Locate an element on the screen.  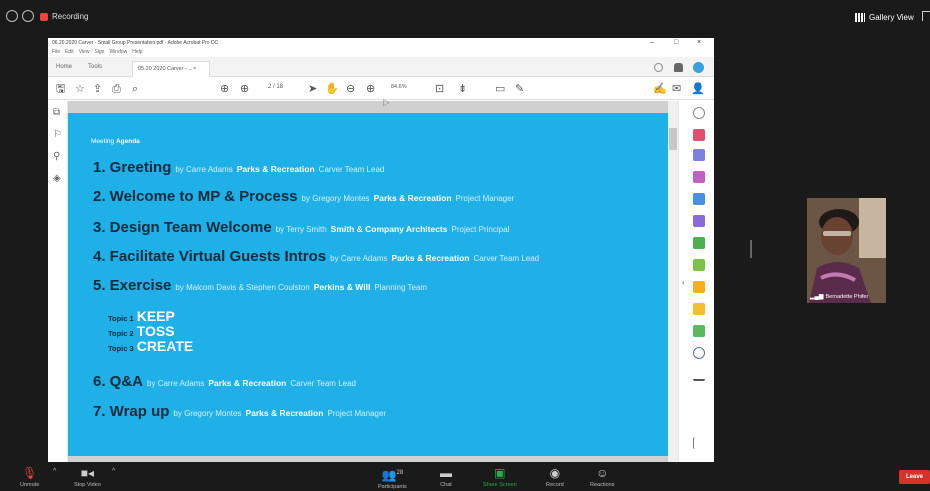
sign-icon: ✍ is located at coordinates (660, 89).